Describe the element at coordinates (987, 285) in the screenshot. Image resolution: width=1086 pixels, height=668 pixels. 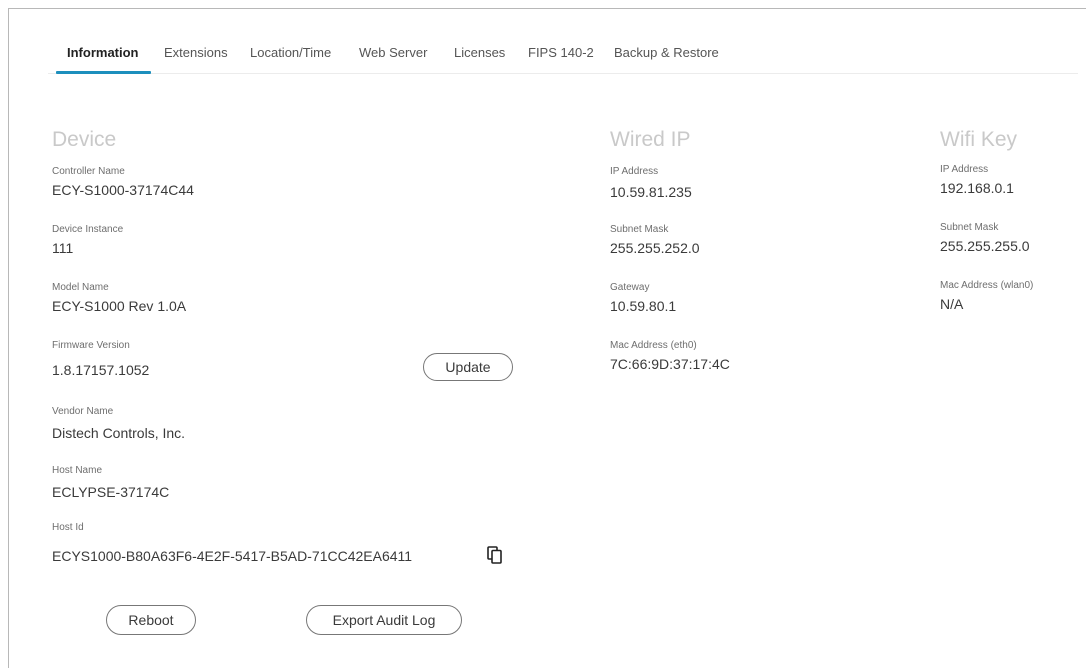
I see `wifi-mac-label: Mac Address (wlan0)` at that location.